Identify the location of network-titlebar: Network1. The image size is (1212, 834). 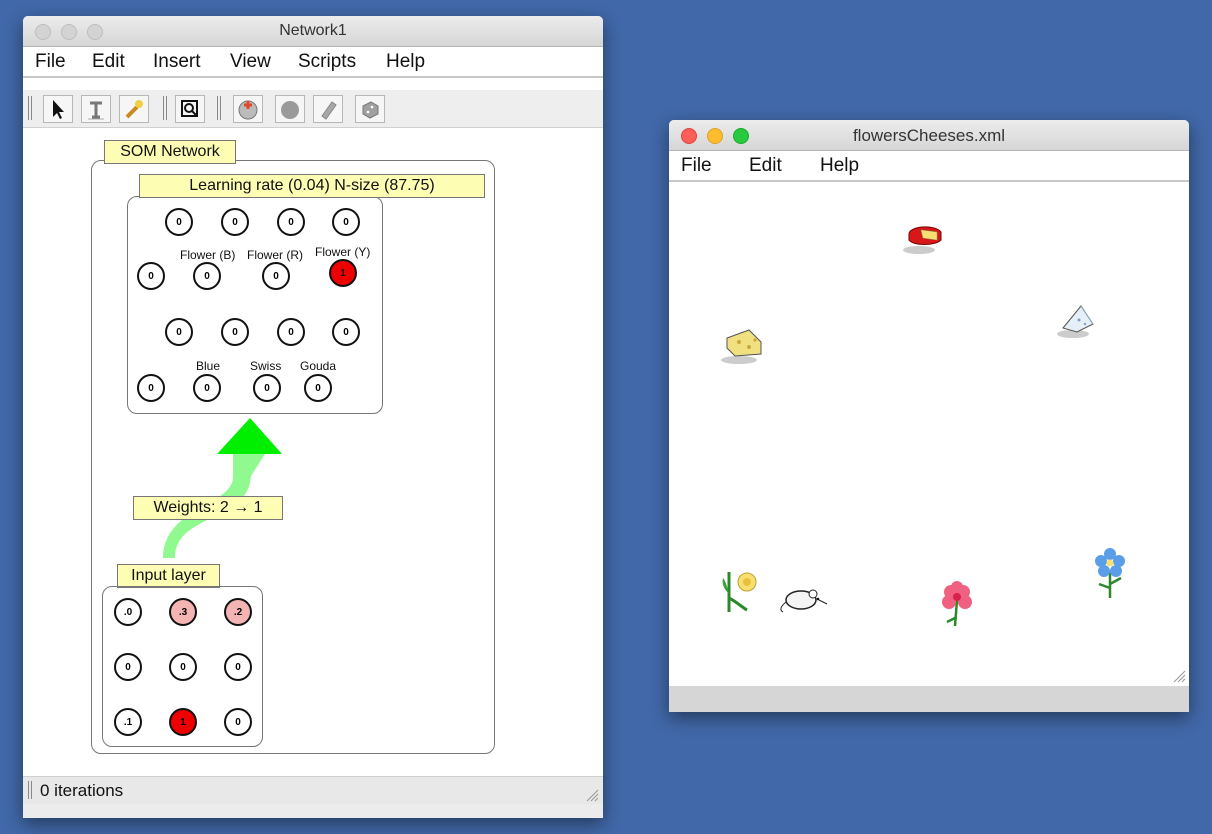
(313, 31).